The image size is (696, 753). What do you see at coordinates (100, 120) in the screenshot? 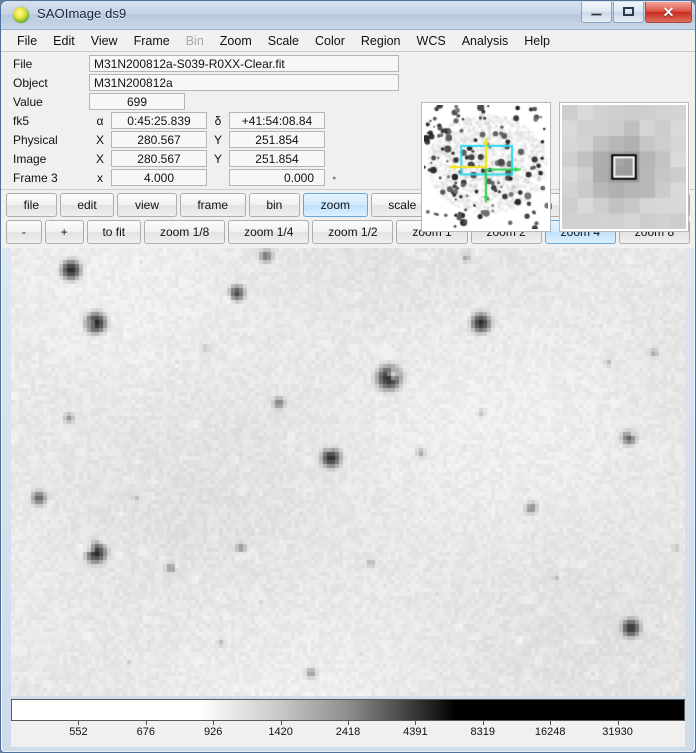
I see `alpha-symbol: α` at bounding box center [100, 120].